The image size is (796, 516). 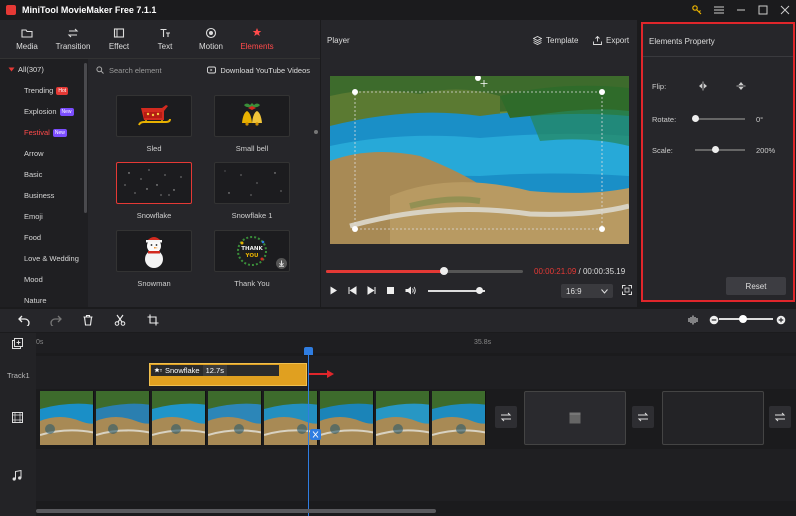 I want to click on category-emoji: Emoji, so click(x=44, y=216).